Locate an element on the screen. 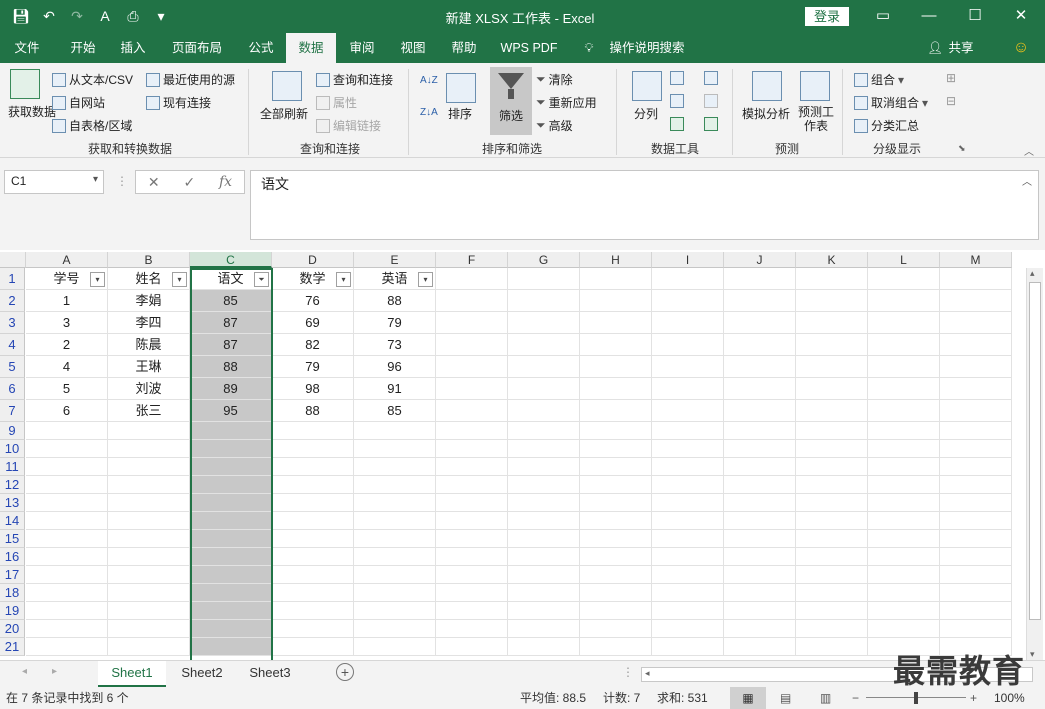  from-text-csv-button: 从文本/CSV is located at coordinates (92, 79).